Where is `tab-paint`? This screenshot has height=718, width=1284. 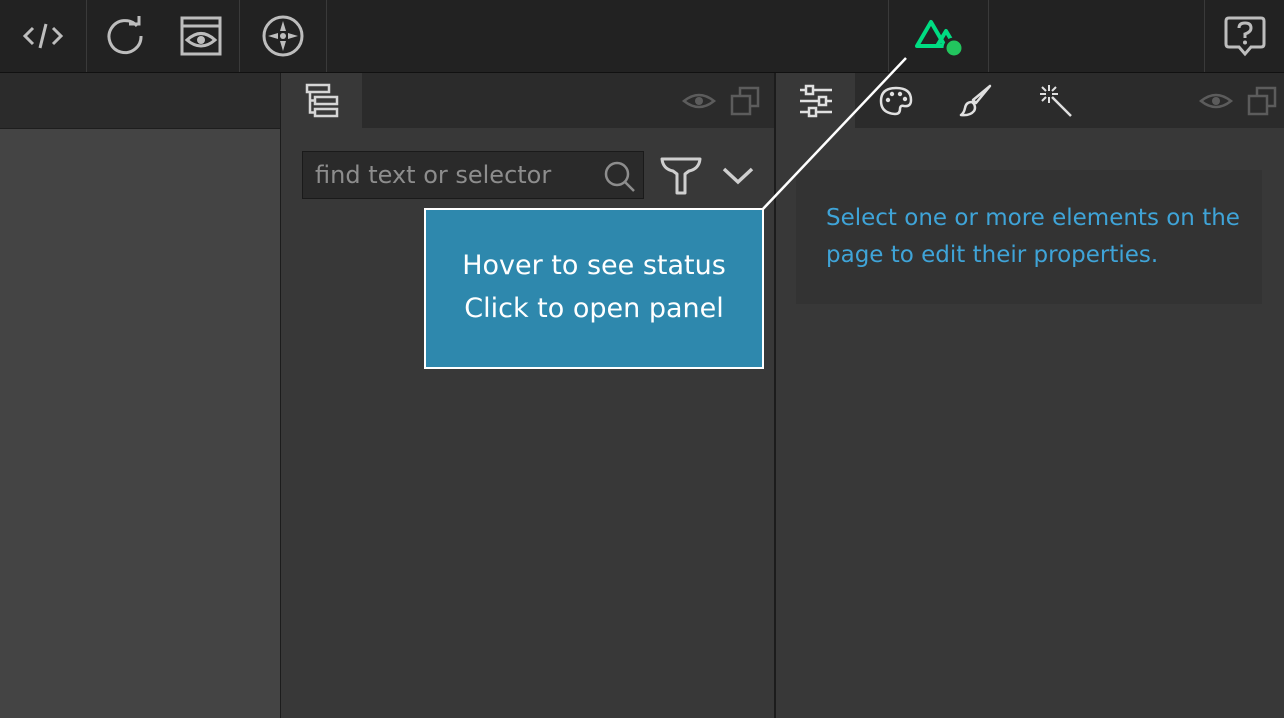 tab-paint is located at coordinates (976, 100).